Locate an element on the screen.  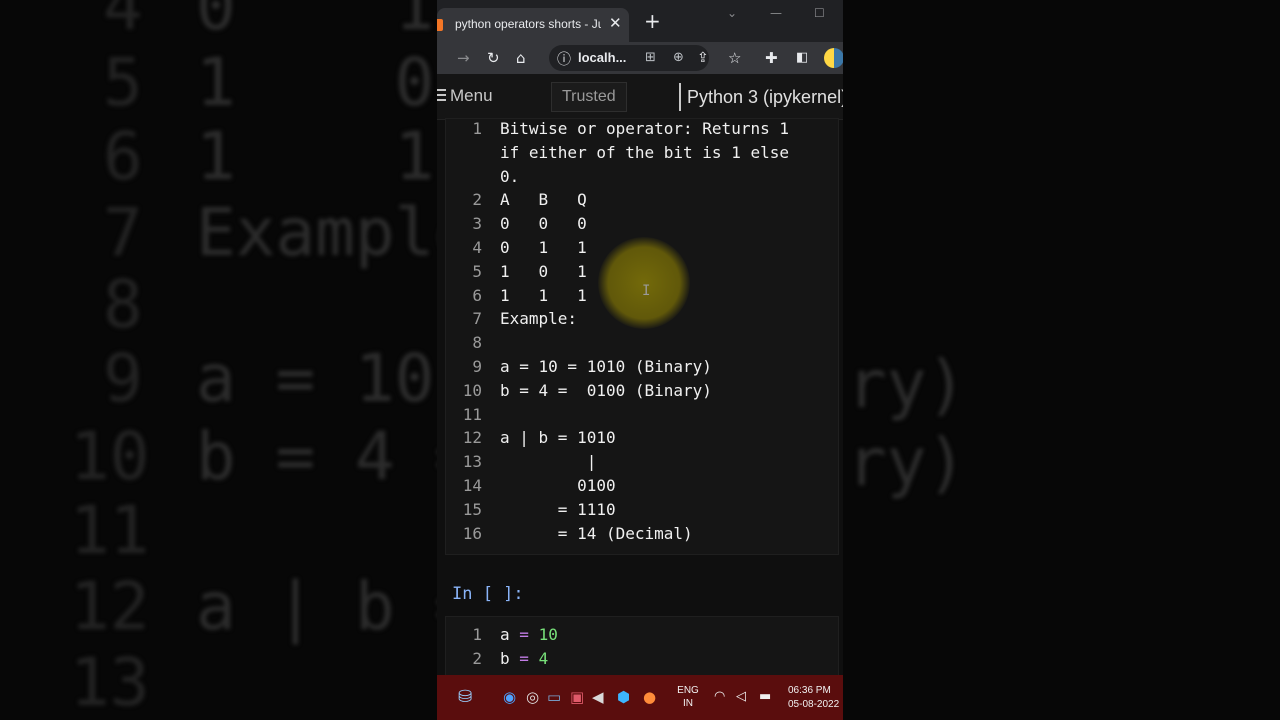
browser-icon: ◉ is located at coordinates (509, 697).